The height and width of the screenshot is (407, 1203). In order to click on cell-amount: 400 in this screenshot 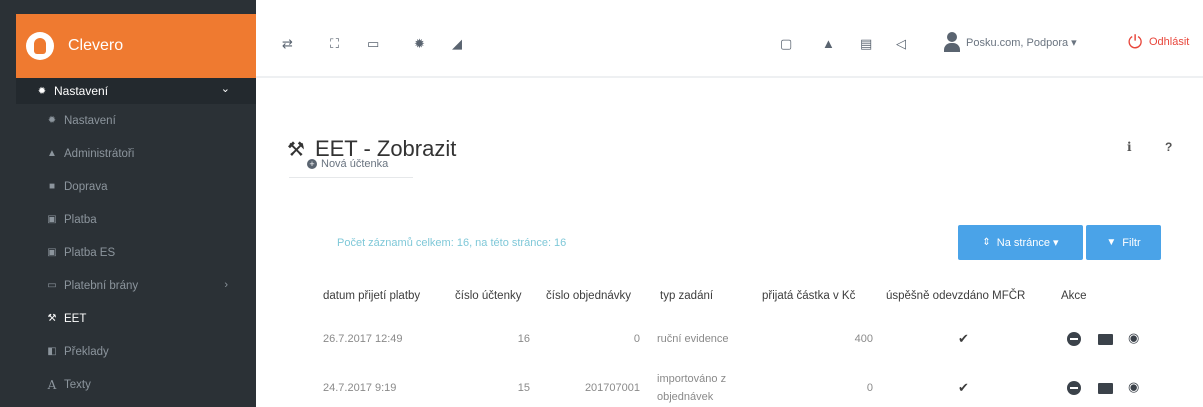, I will do `click(863, 339)`.